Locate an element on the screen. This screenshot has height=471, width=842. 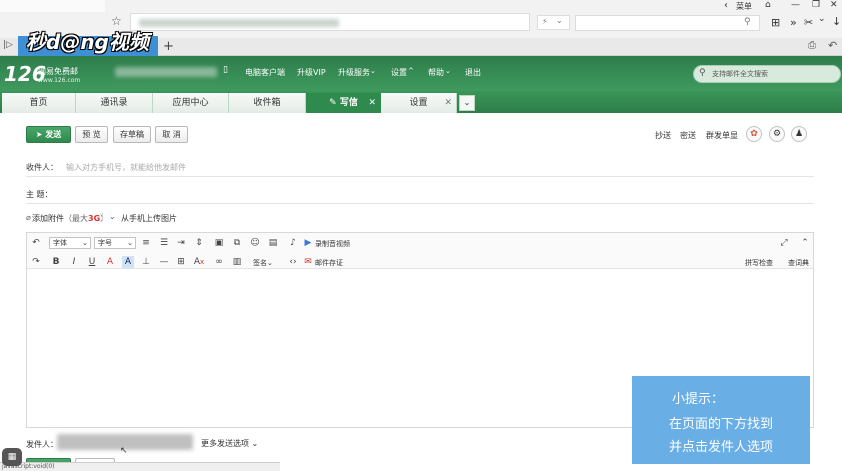
underline-icon: U is located at coordinates (92, 262).